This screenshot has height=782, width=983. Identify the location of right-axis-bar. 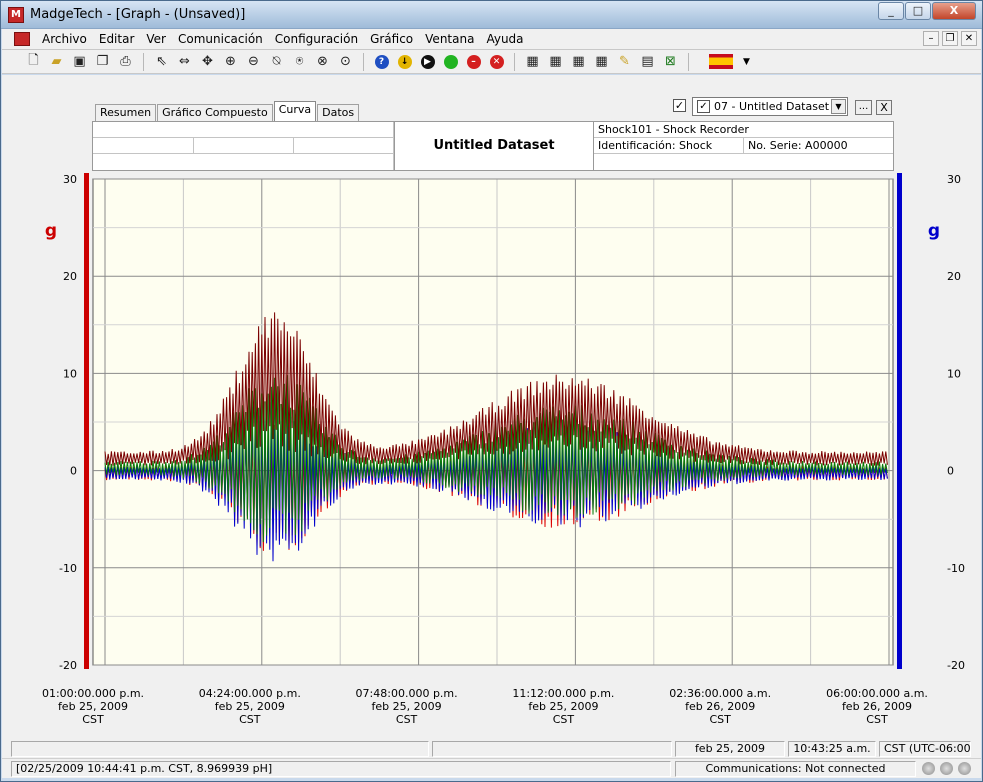
(899, 421).